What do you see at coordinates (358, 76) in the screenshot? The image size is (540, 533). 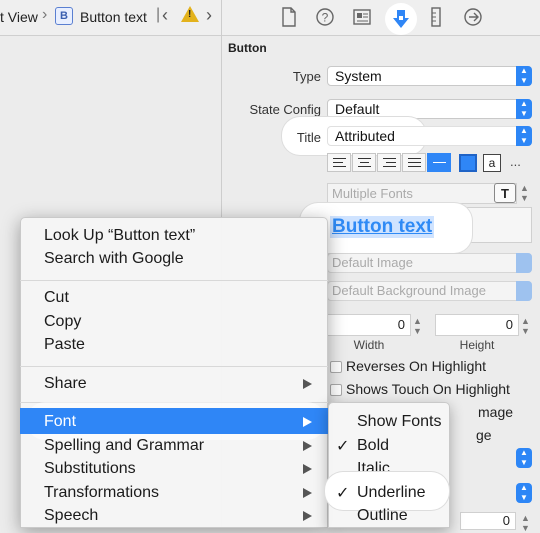 I see `type-value: System` at bounding box center [358, 76].